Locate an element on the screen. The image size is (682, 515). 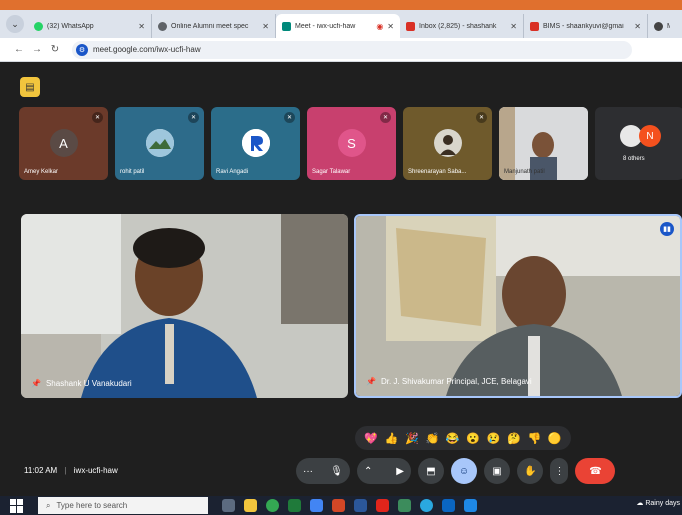
url-text: meet.google.com/iwx-ucfi-haw is located at coordinates (147, 49).